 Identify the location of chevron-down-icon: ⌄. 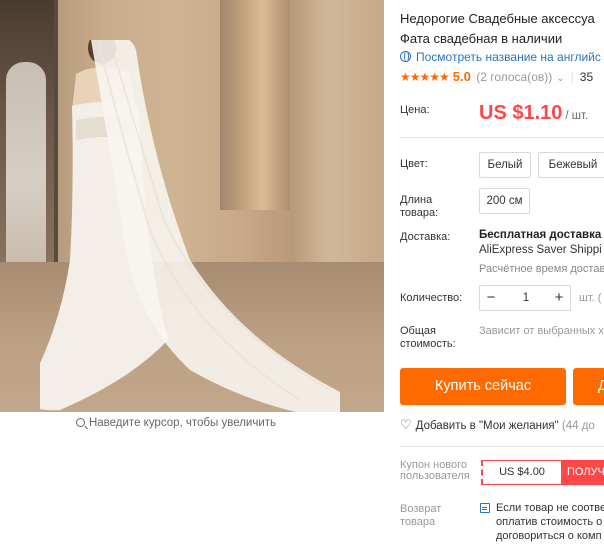
(560, 78).